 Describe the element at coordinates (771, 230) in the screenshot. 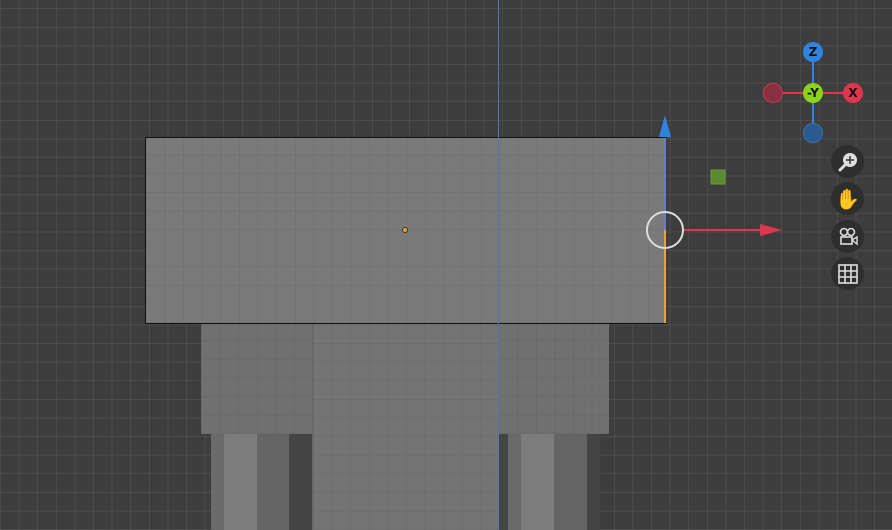

I see `x-arrow-icon` at that location.